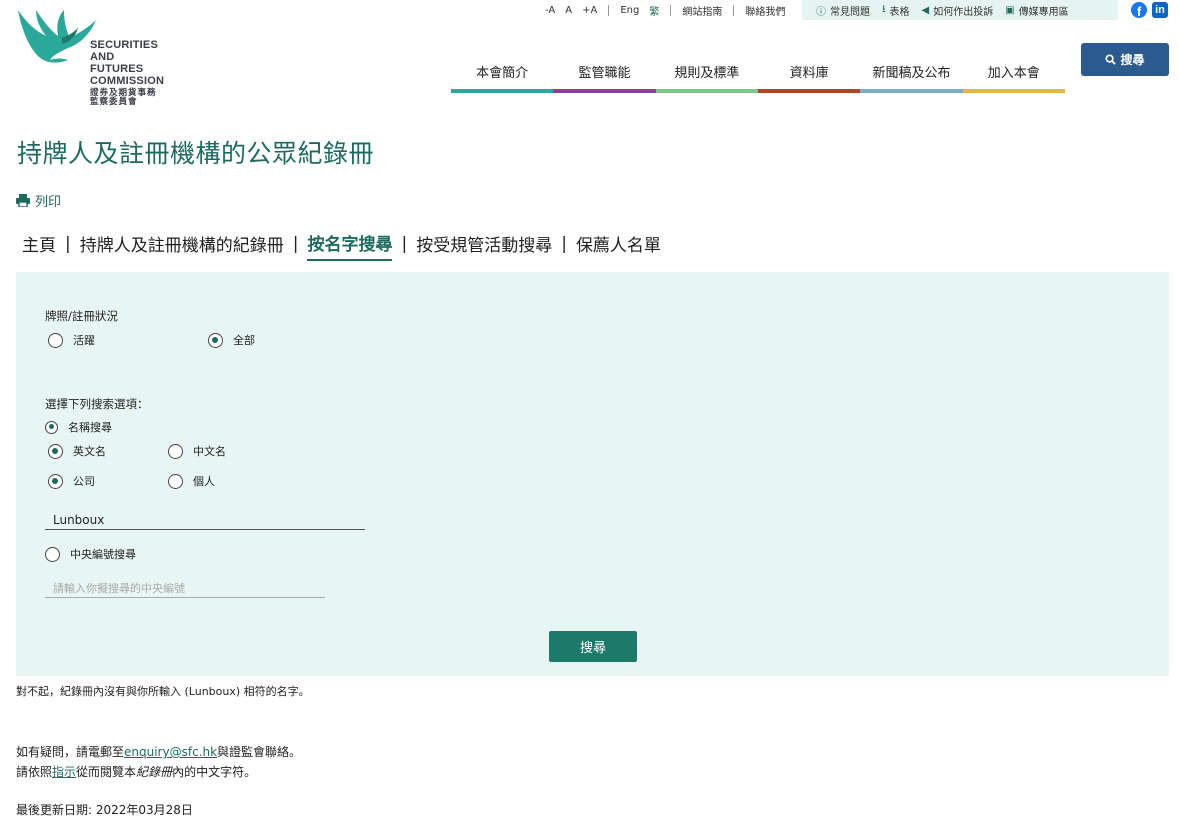 The image size is (1179, 823). I want to click on facebook-icon: f, so click(1139, 10).